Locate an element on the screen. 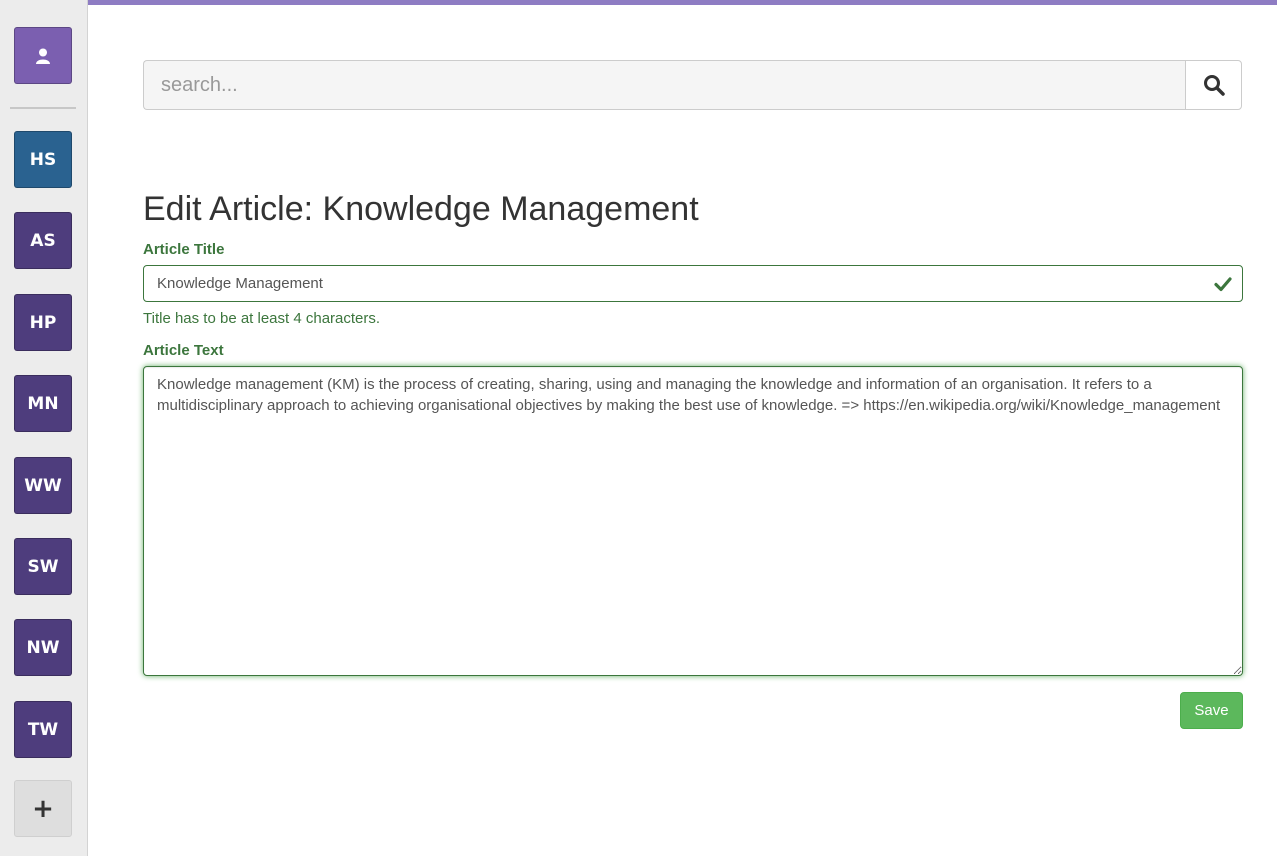 Image resolution: width=1277 pixels, height=856 pixels. sidebar-item-nw: NW is located at coordinates (43, 647).